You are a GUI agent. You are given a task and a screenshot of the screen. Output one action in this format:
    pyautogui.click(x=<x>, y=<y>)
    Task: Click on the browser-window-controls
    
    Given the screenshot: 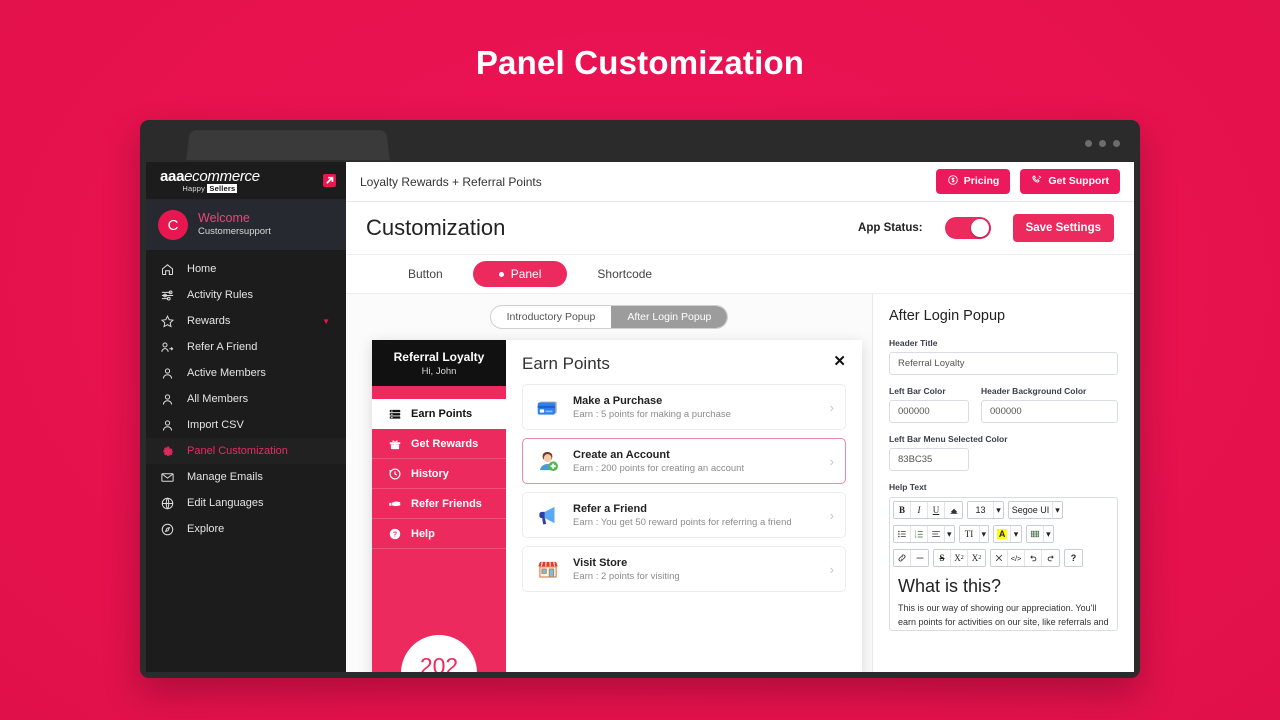 What is the action you would take?
    pyautogui.click(x=1102, y=143)
    